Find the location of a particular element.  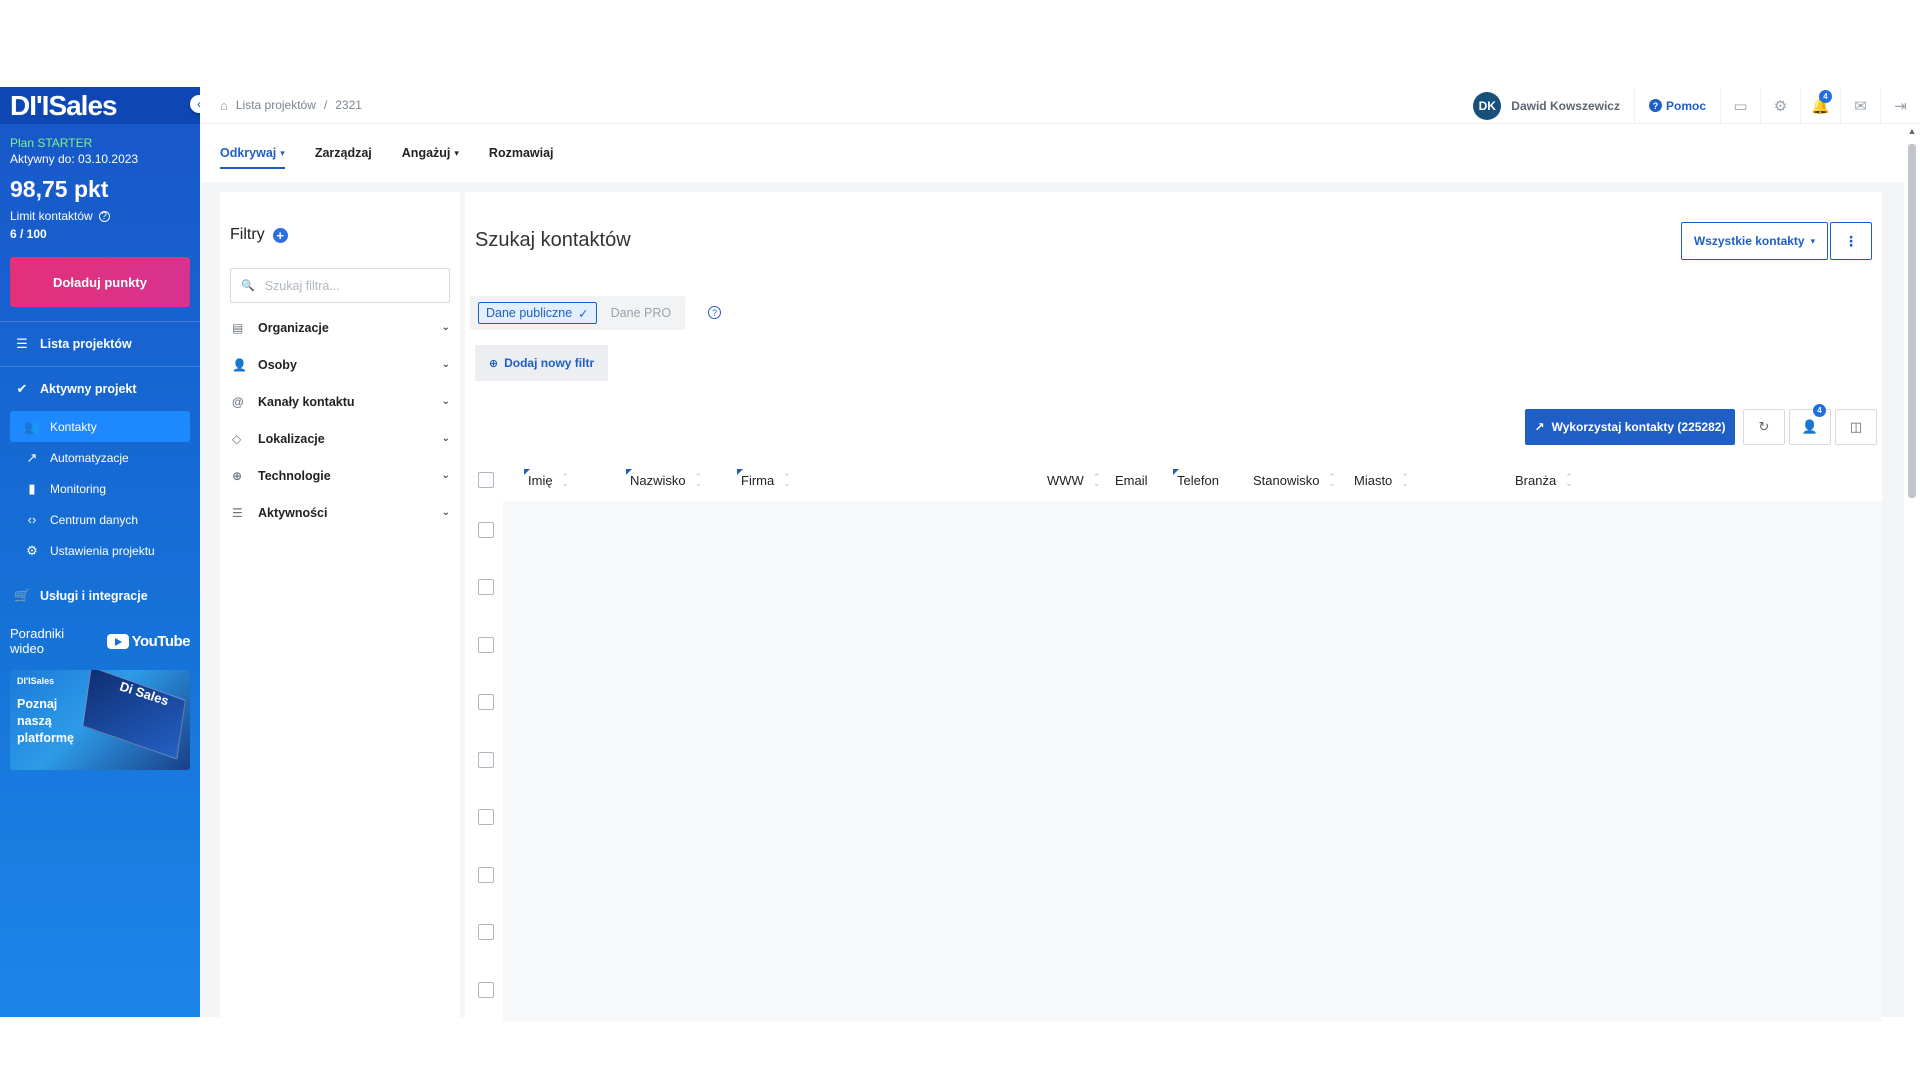

video-tutorials-link: Poradniki wideo YouTube is located at coordinates (100, 641).